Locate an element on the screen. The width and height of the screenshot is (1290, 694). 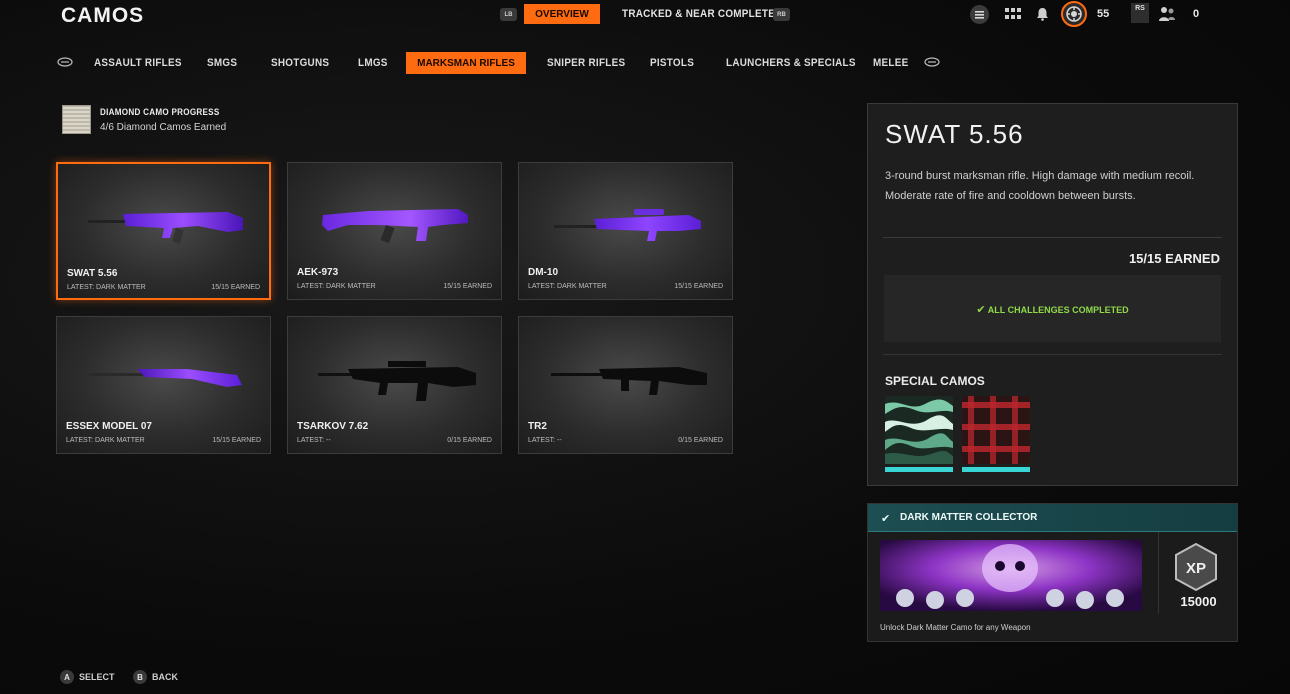
diamond-camo-icon is located at coordinates (76, 119).